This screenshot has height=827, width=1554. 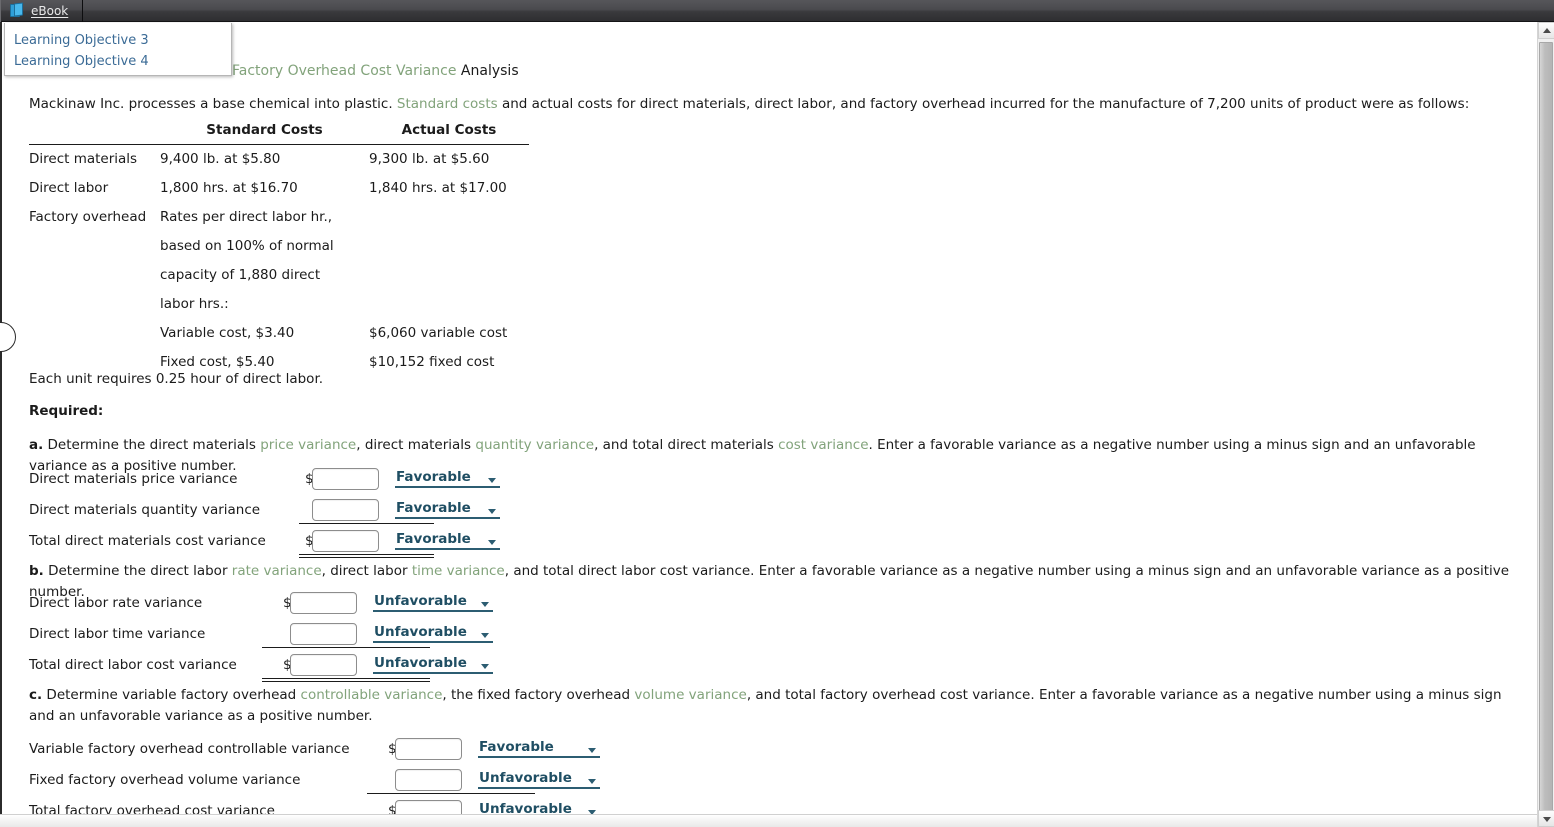 What do you see at coordinates (36, 445) in the screenshot?
I see `question-a-letter: a.` at bounding box center [36, 445].